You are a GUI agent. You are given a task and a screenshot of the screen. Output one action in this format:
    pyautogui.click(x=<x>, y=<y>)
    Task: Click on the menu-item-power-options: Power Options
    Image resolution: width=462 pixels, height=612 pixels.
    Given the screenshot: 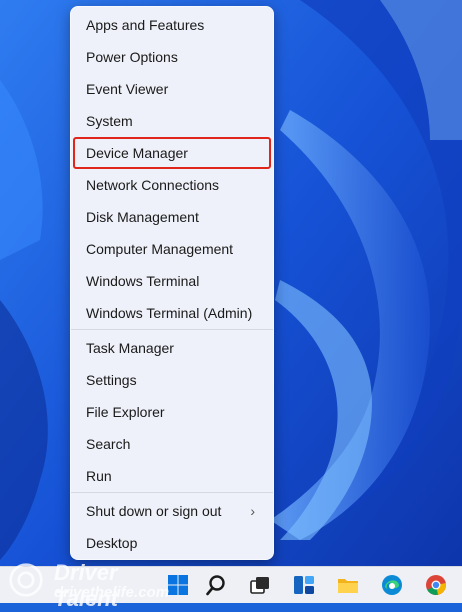 What is the action you would take?
    pyautogui.click(x=172, y=57)
    